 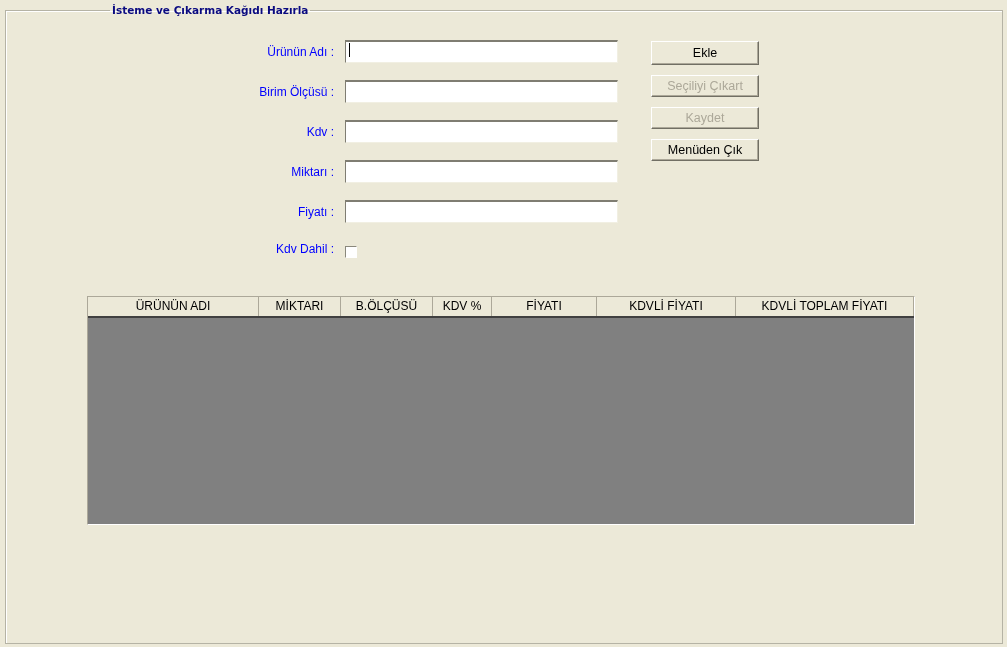 I want to click on field-label: Kdv :, so click(x=319, y=131).